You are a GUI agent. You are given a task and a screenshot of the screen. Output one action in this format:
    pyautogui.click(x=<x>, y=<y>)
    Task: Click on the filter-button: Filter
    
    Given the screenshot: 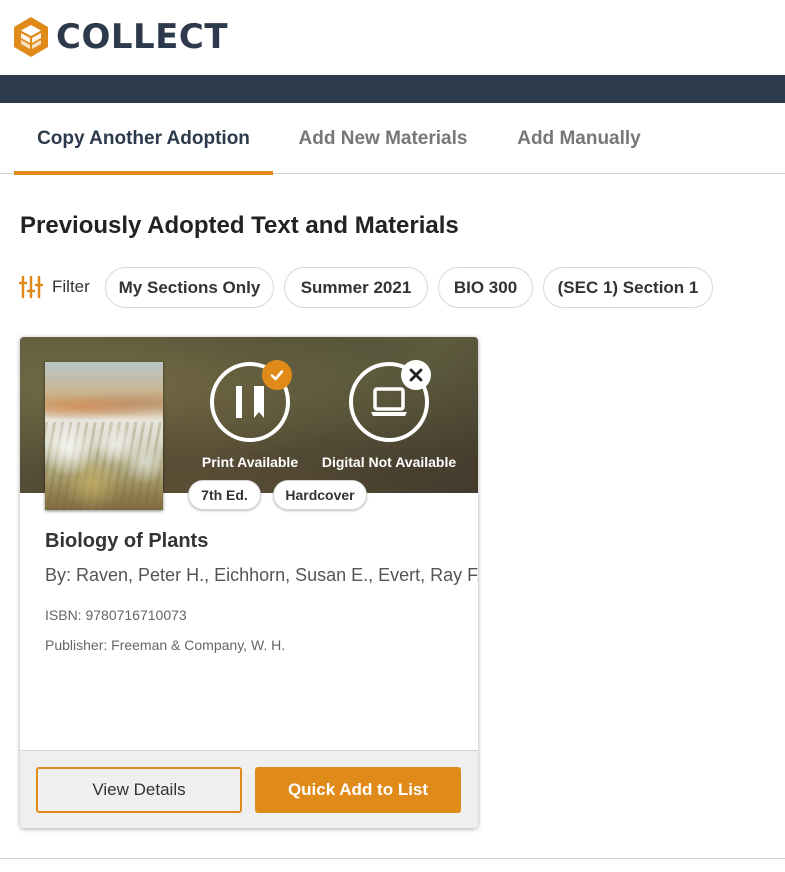 What is the action you would take?
    pyautogui.click(x=54, y=287)
    